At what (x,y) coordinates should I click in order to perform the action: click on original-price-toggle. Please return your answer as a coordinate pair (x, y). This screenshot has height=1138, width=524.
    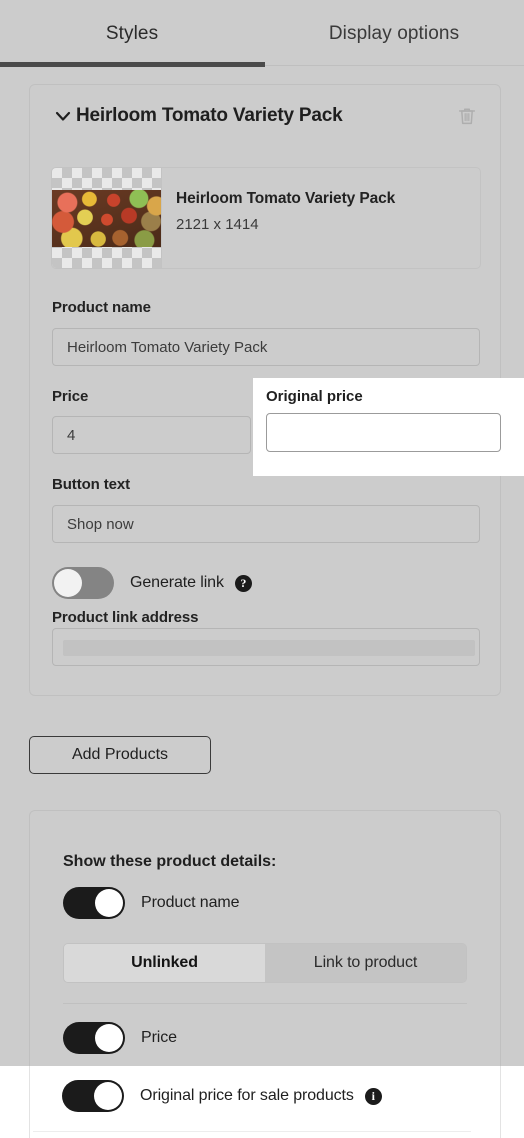
    Looking at the image, I should click on (93, 1096).